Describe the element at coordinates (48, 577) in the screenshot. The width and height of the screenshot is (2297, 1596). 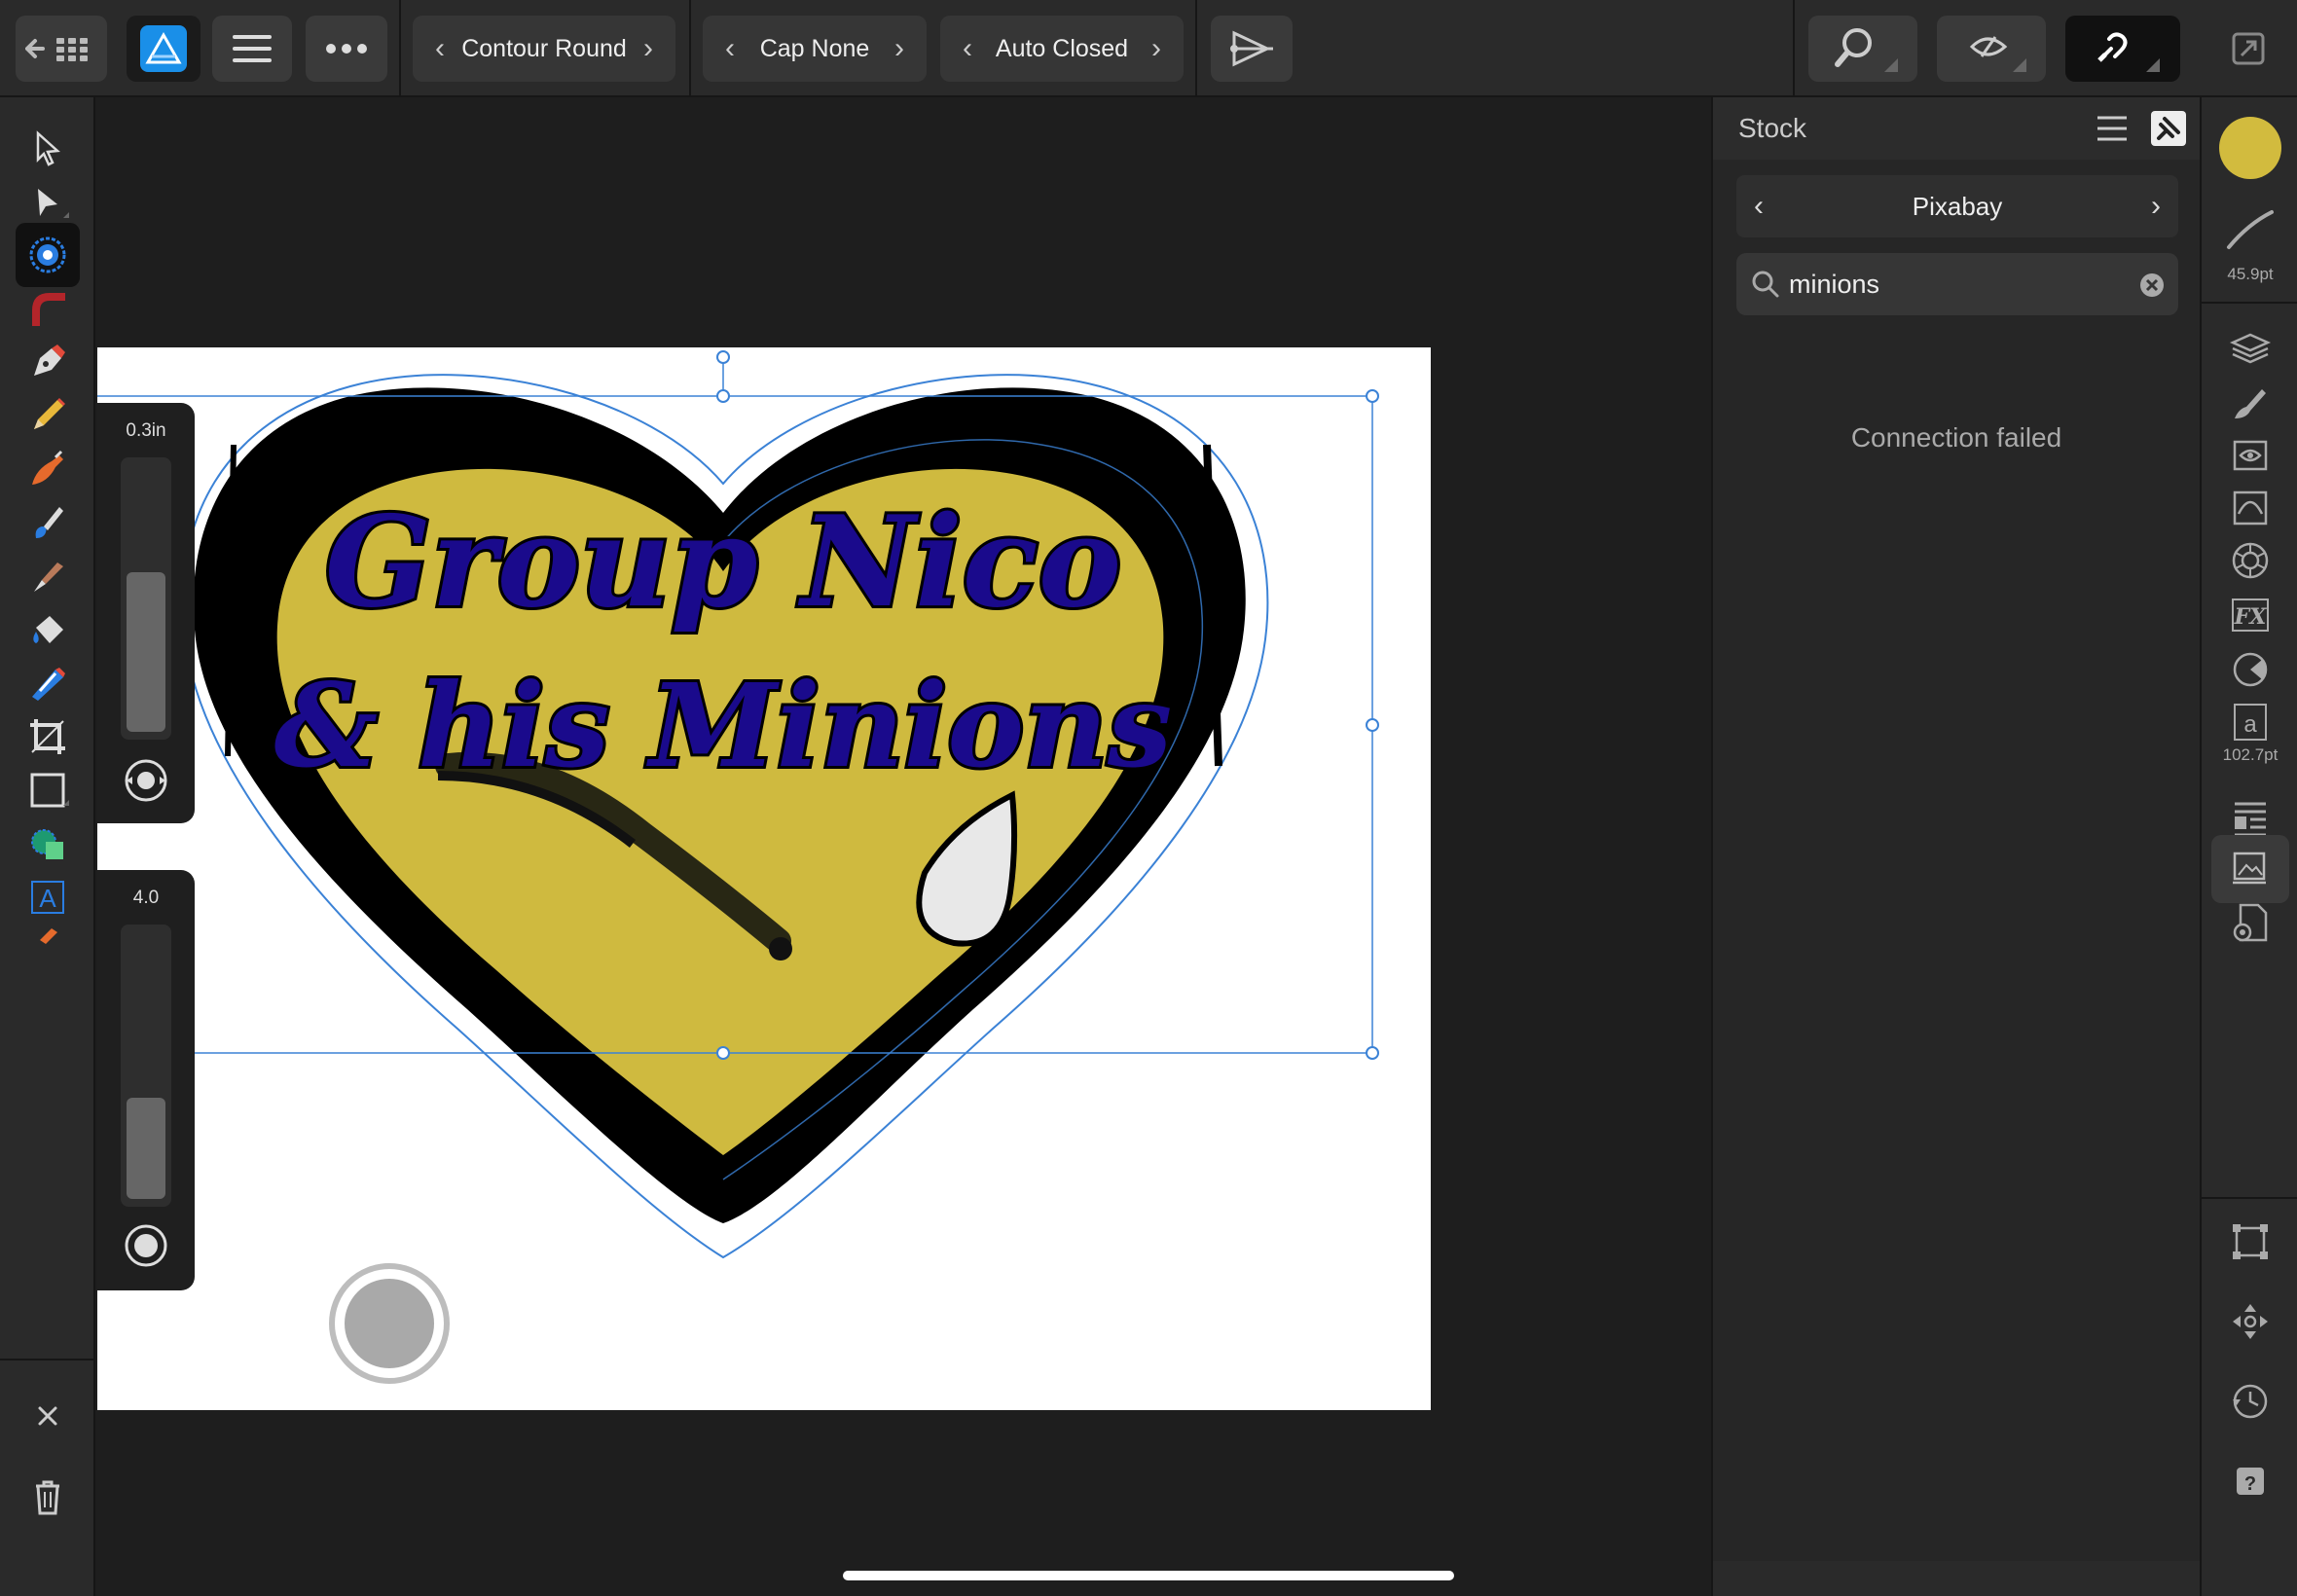
I see `paint-brush-icon` at that location.